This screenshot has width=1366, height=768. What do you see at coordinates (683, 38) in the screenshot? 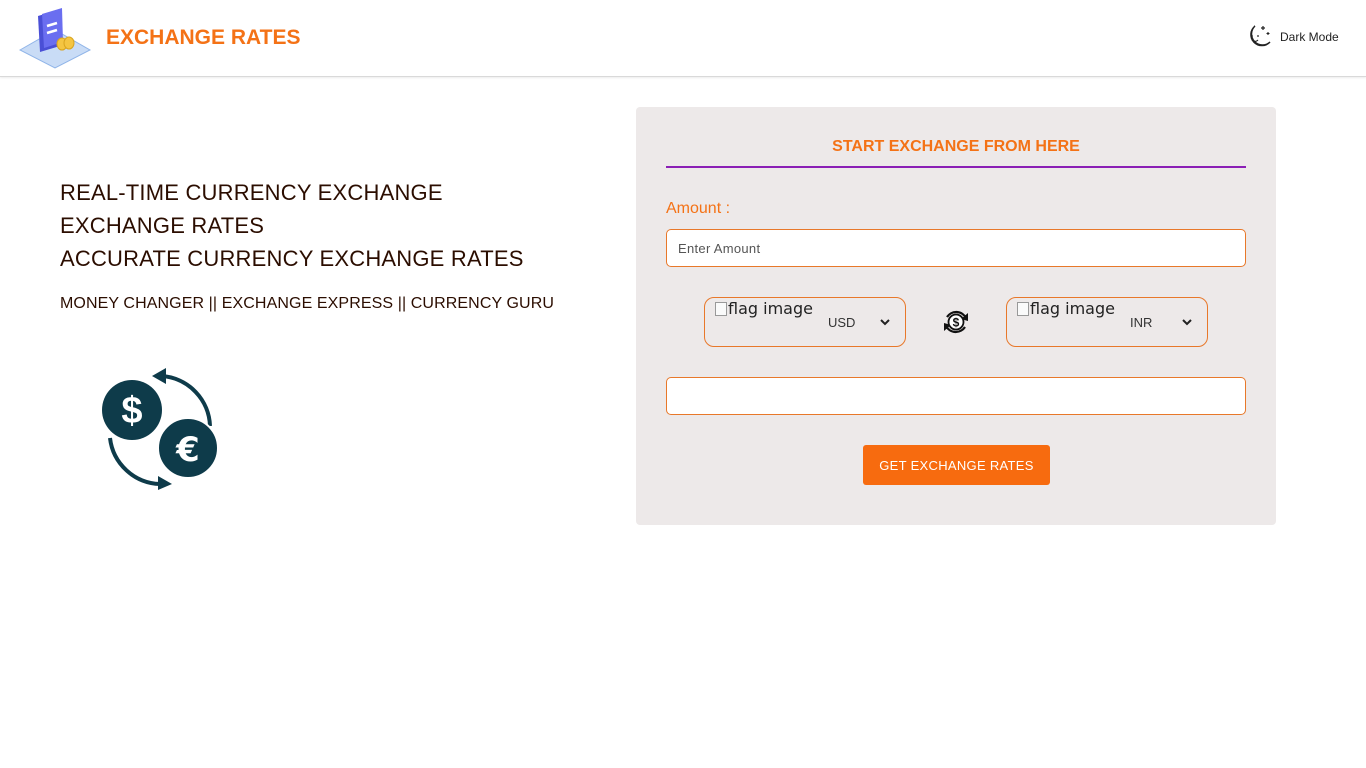
I see `site-header: EXCHANGE RATES Dark Mode` at bounding box center [683, 38].